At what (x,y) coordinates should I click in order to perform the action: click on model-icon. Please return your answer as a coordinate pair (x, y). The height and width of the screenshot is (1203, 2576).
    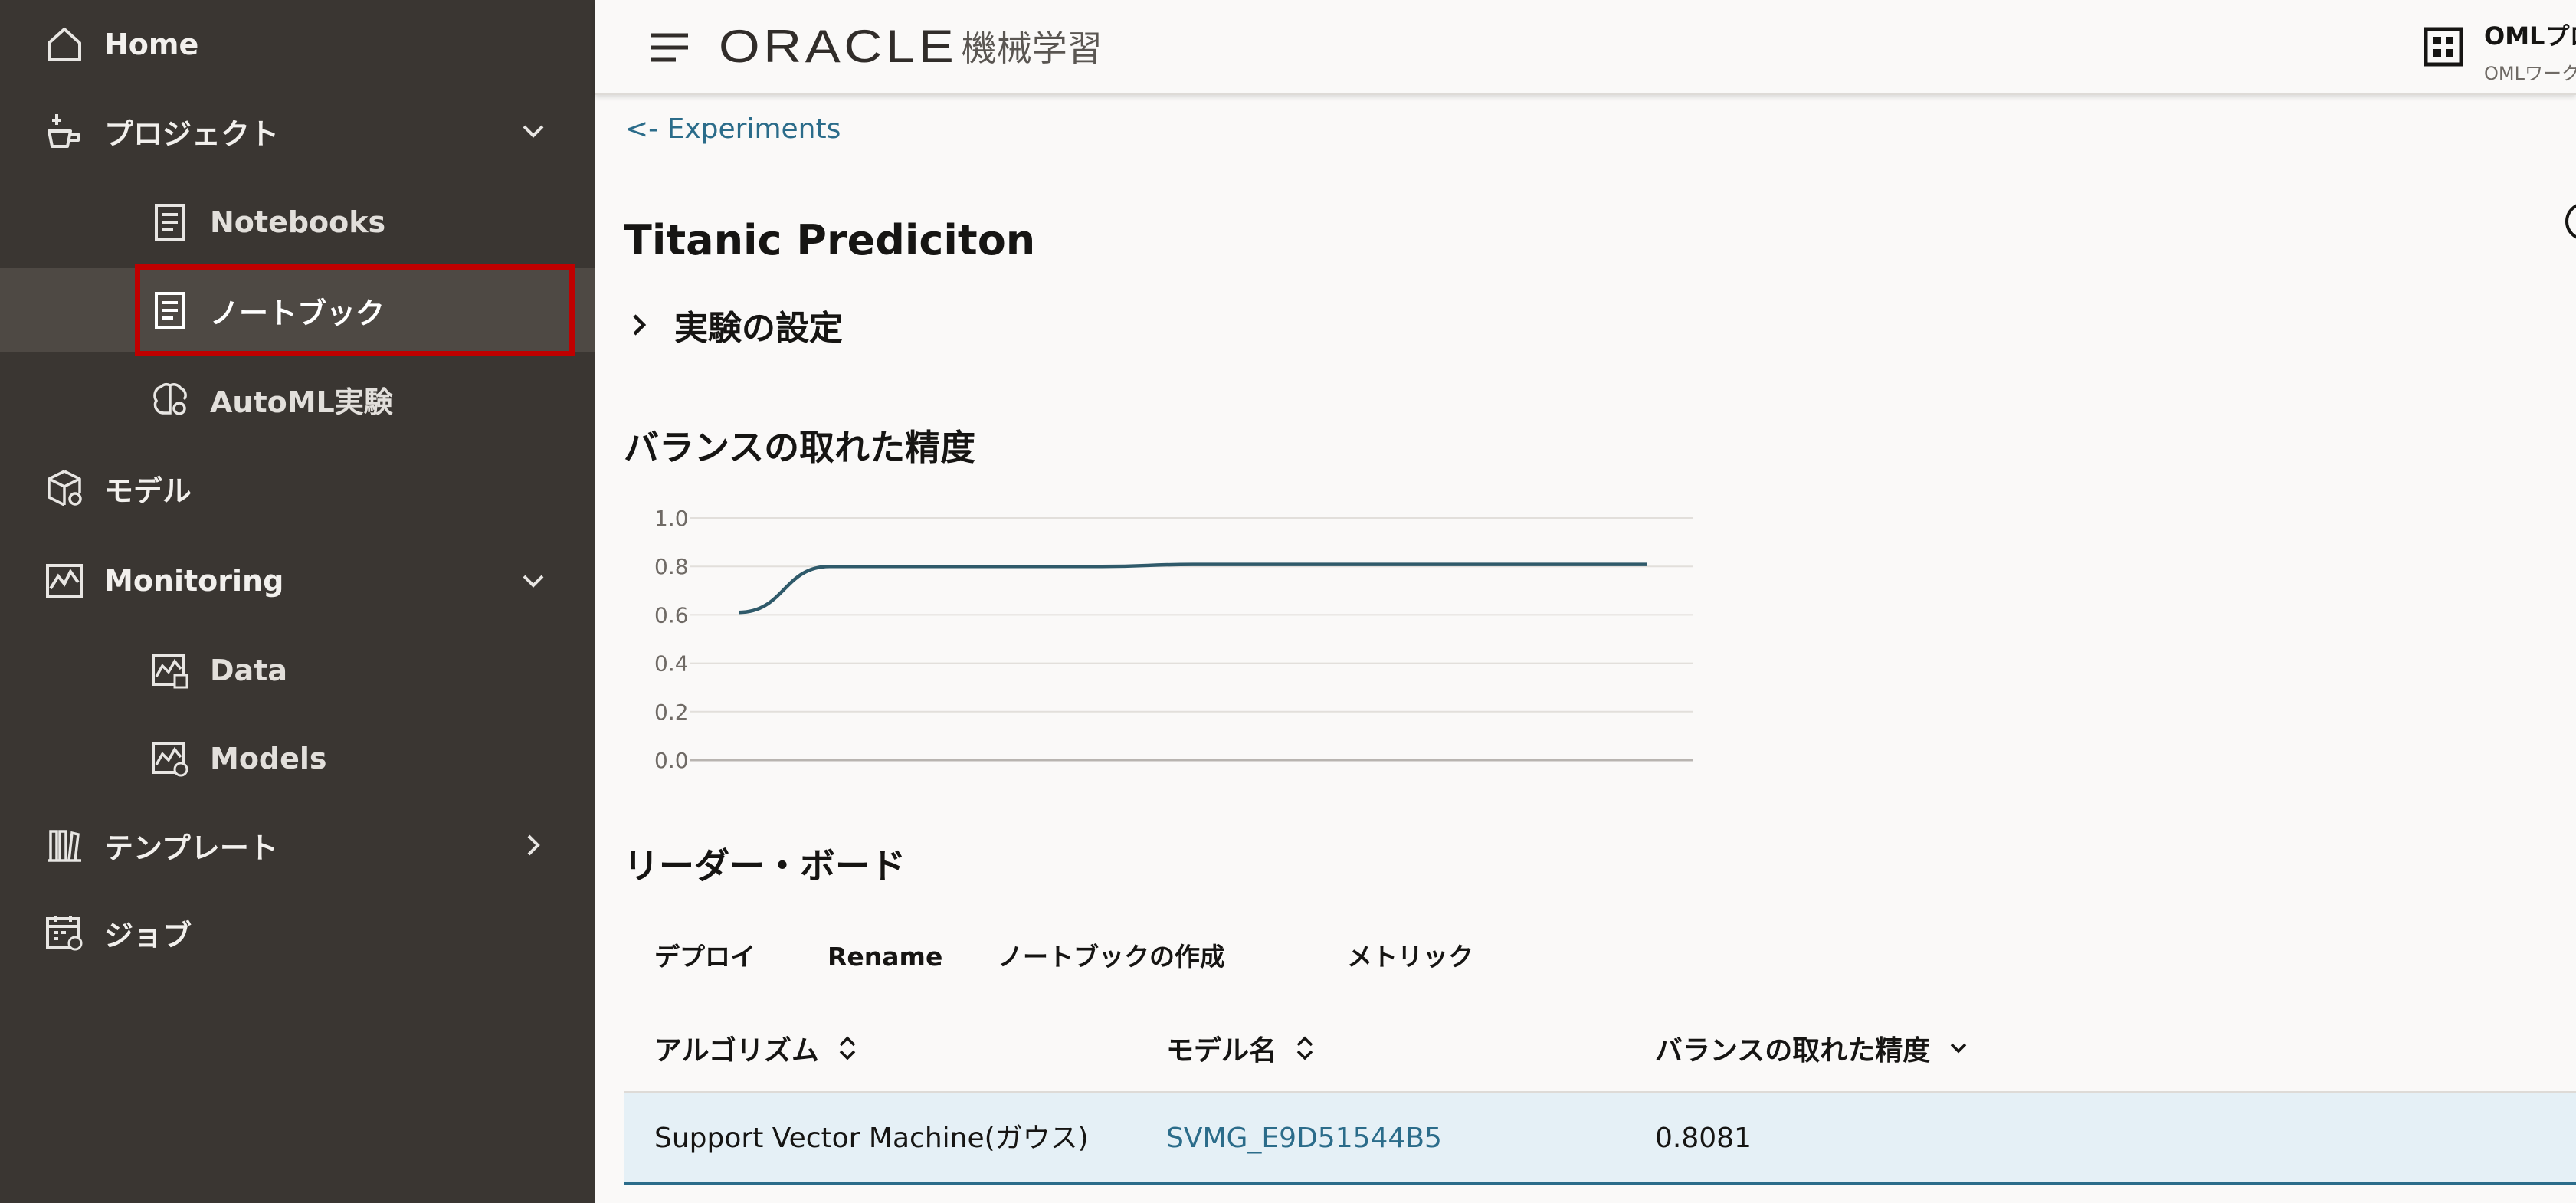
    Looking at the image, I should click on (65, 488).